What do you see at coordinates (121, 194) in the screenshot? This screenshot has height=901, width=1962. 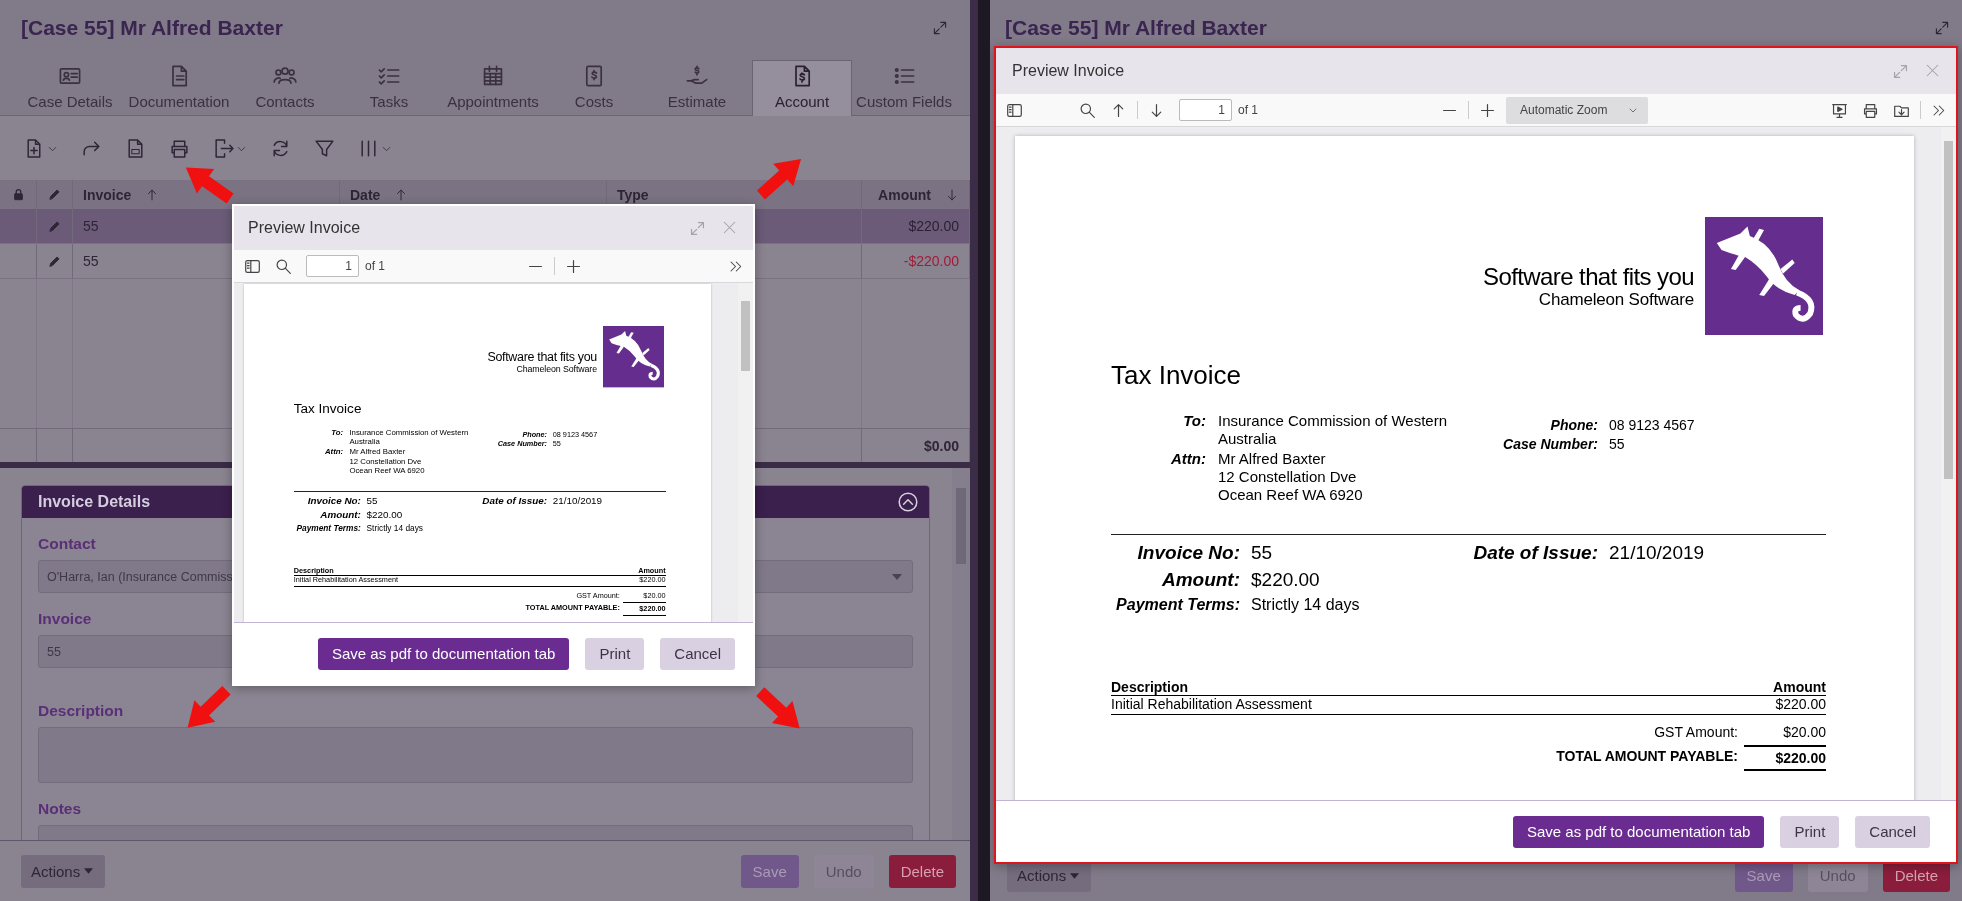 I see `column-header: Invoice` at bounding box center [121, 194].